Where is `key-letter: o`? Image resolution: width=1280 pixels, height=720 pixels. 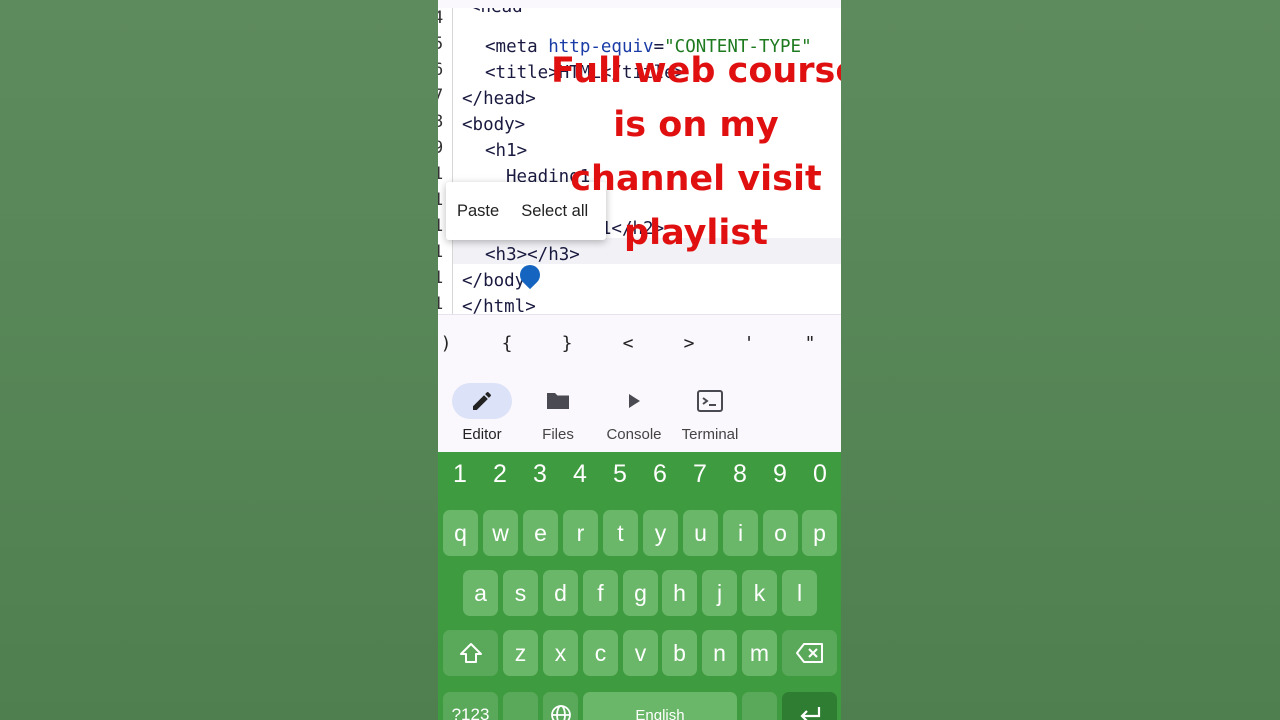 key-letter: o is located at coordinates (780, 533).